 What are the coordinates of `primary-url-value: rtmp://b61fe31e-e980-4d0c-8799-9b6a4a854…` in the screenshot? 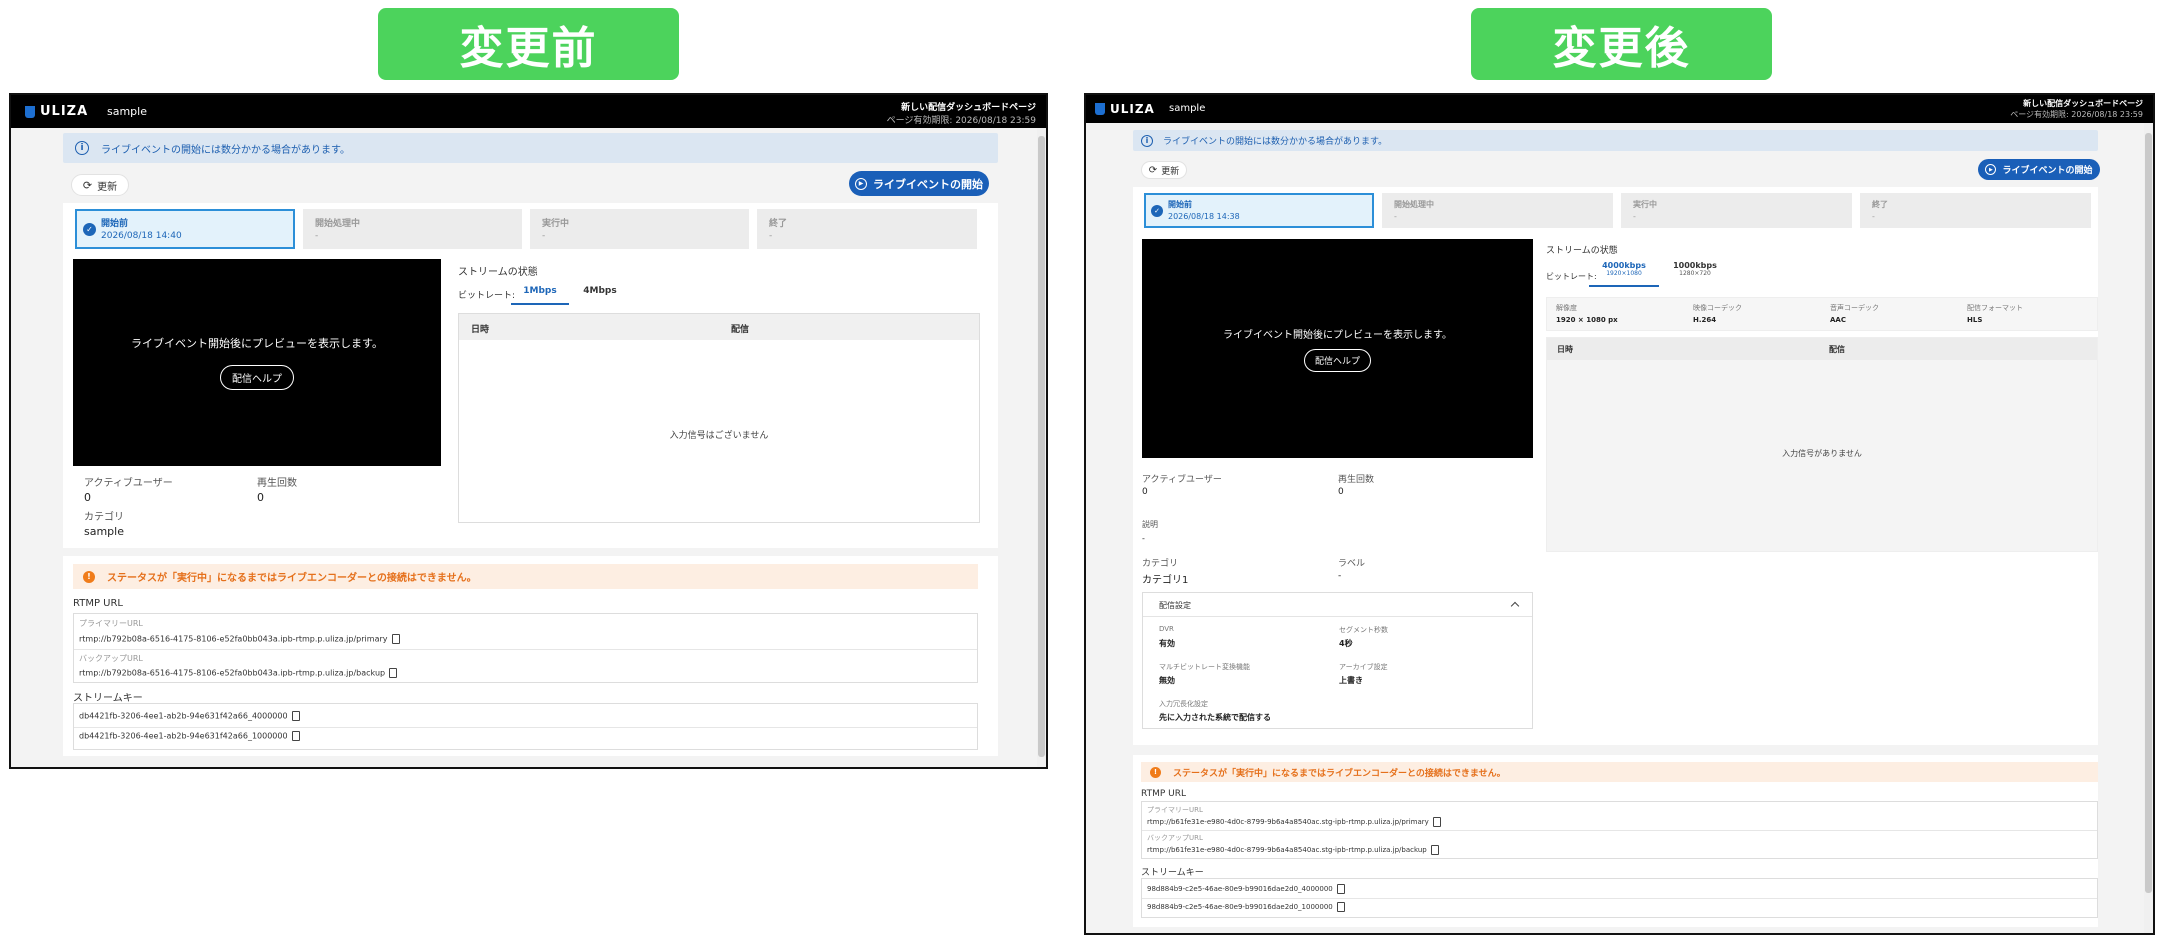 It's located at (1294, 822).